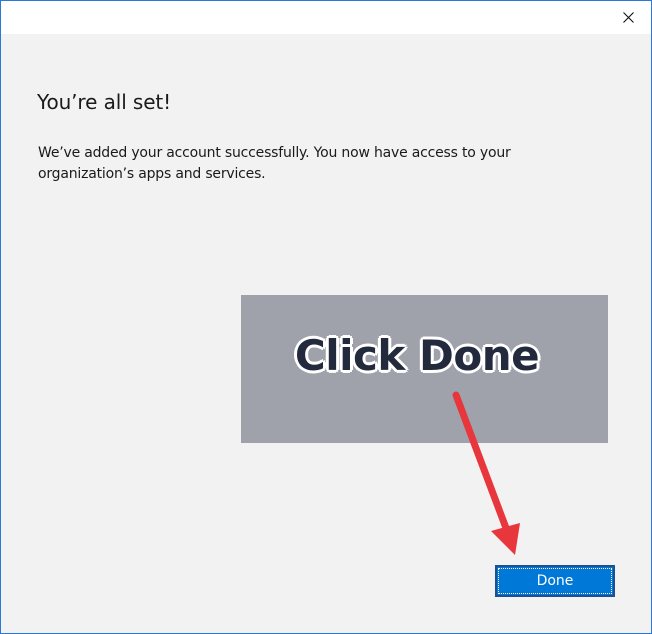  I want to click on close-icon, so click(628, 17).